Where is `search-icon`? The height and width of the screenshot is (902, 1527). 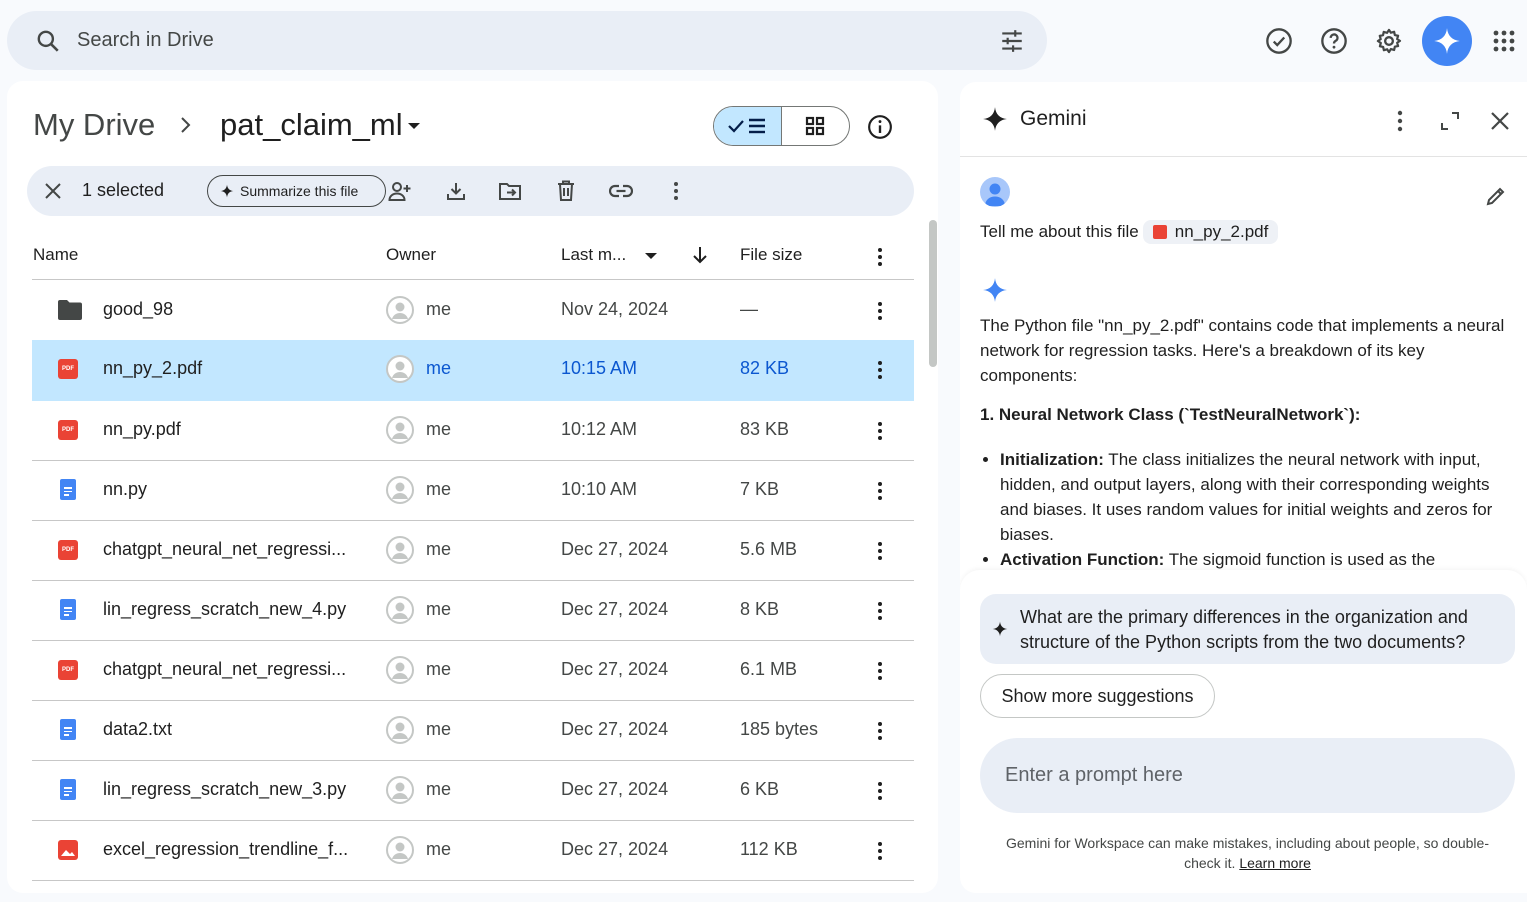
search-icon is located at coordinates (48, 41).